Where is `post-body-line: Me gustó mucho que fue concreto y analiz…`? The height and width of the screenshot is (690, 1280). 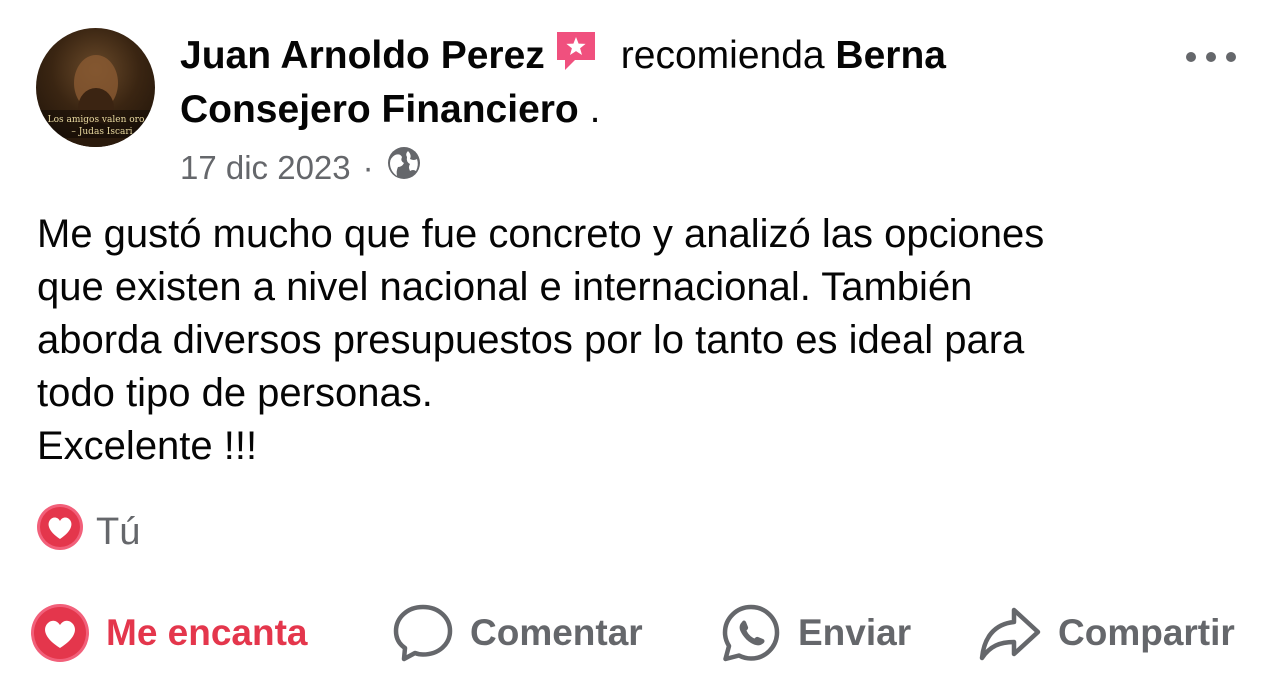 post-body-line: Me gustó mucho que fue concreto y analiz… is located at coordinates (541, 234).